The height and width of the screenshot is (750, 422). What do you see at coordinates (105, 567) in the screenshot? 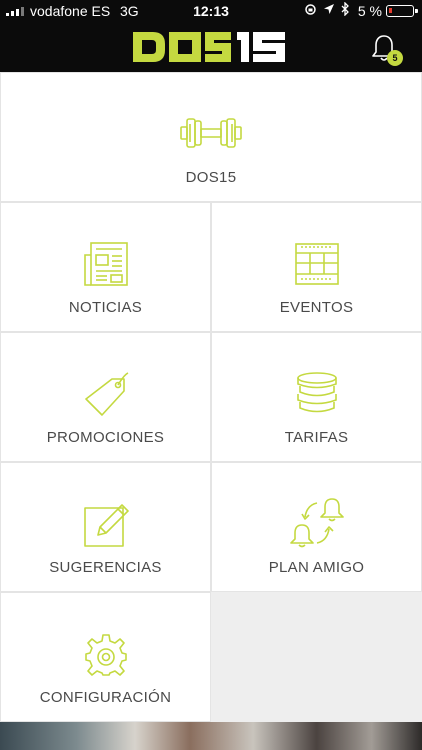
I see `menu-item-label: SUGERENCIAS` at bounding box center [105, 567].